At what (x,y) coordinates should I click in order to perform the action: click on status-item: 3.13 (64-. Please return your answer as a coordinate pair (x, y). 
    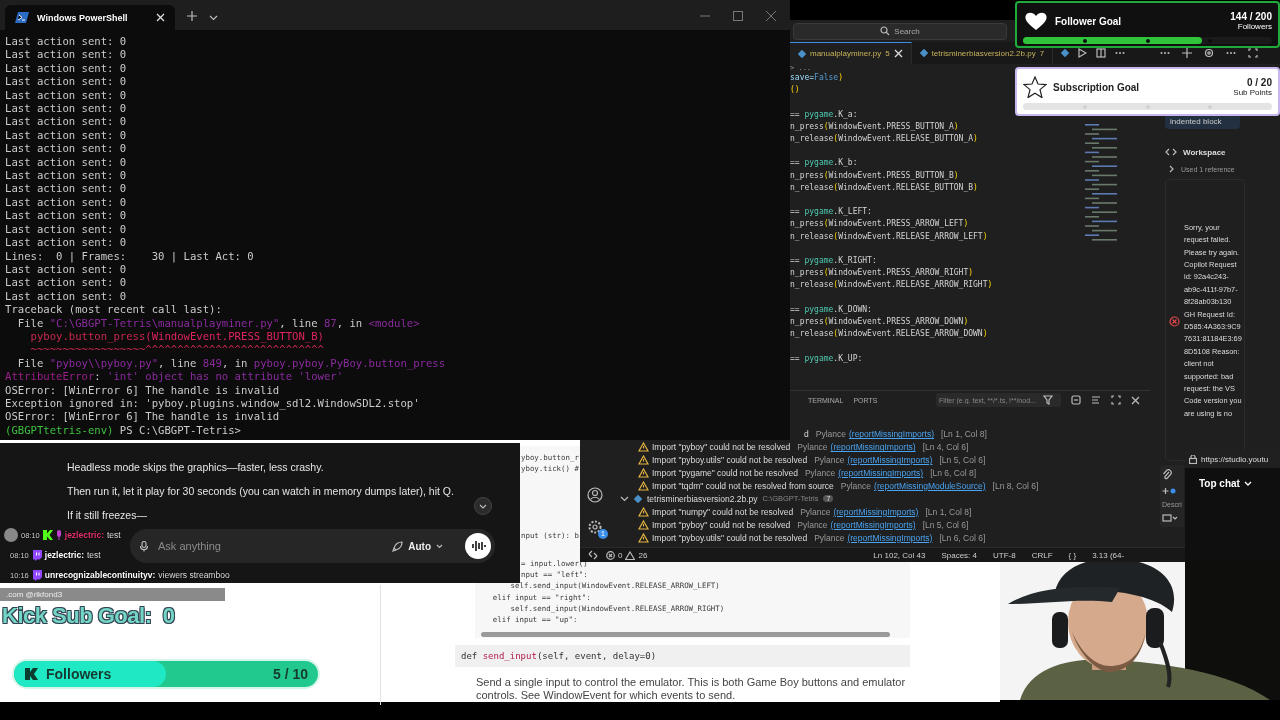
    Looking at the image, I should click on (1108, 555).